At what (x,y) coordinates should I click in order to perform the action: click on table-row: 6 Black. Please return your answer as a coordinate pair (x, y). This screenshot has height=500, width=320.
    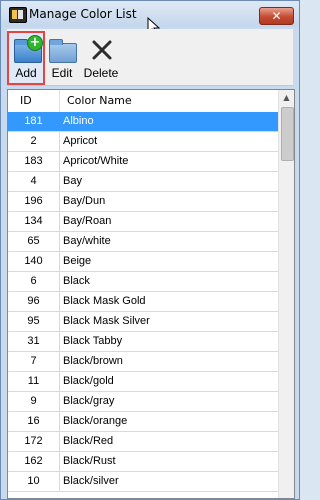
    Looking at the image, I should click on (143, 282).